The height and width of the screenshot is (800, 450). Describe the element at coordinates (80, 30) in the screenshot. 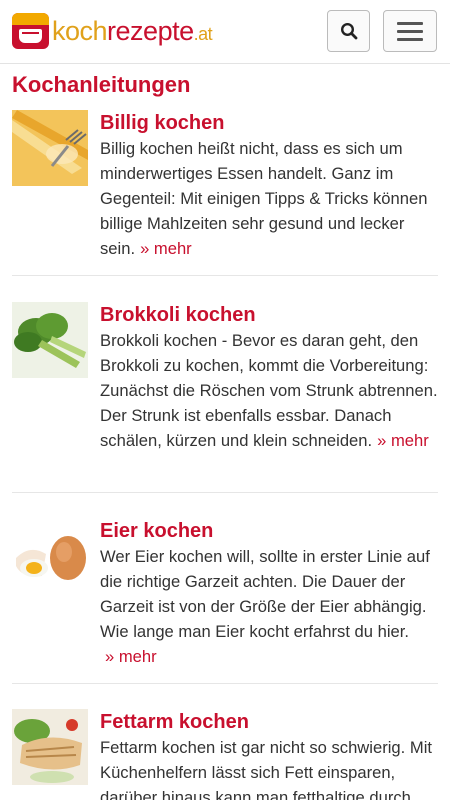

I see `logo-text-part1: koch` at that location.